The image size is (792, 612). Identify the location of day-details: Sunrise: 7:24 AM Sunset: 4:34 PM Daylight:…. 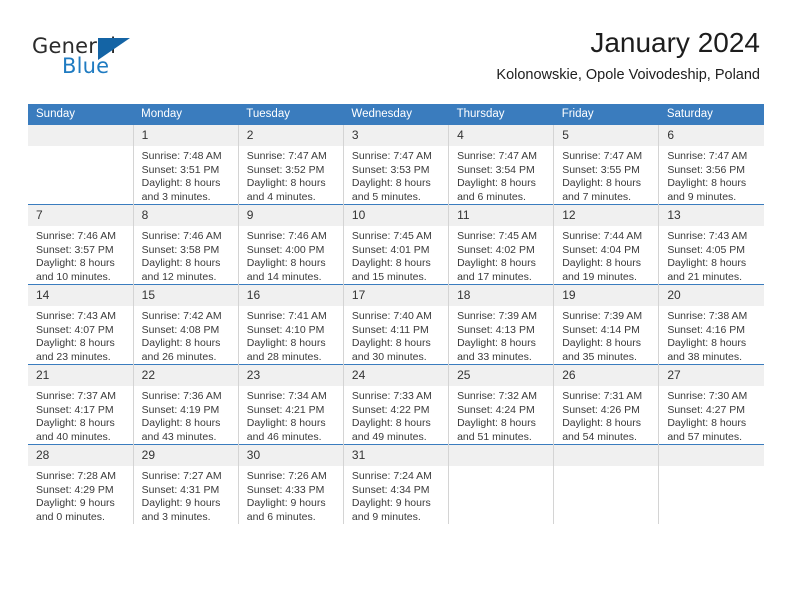
(396, 495).